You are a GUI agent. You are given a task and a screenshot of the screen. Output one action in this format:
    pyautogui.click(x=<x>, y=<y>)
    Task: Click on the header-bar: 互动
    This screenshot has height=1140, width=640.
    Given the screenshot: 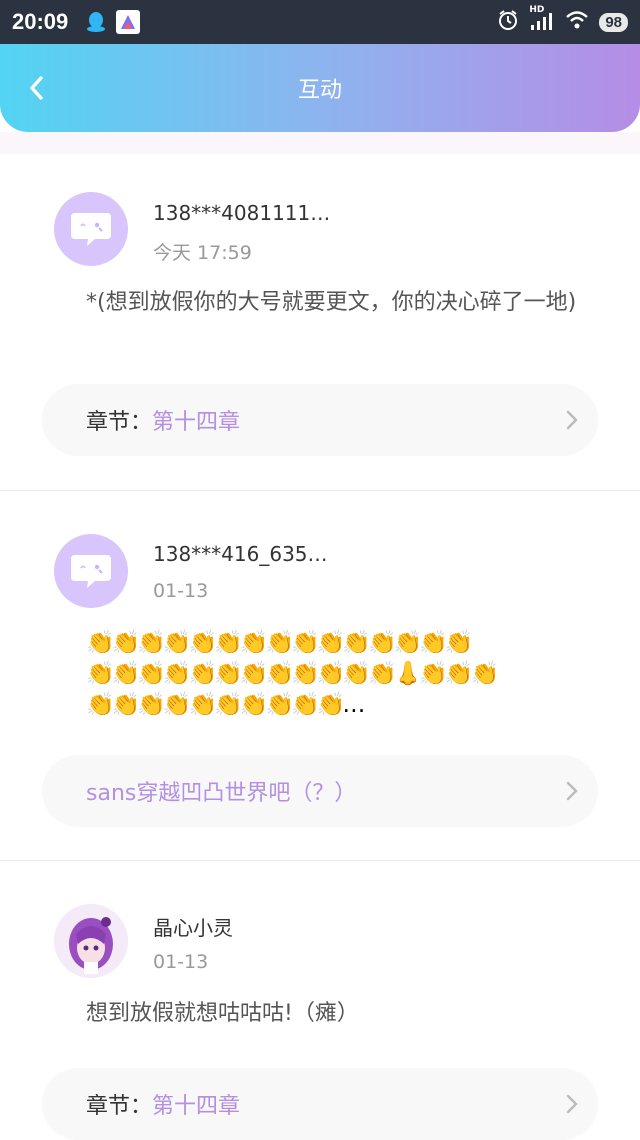 What is the action you would take?
    pyautogui.click(x=320, y=88)
    